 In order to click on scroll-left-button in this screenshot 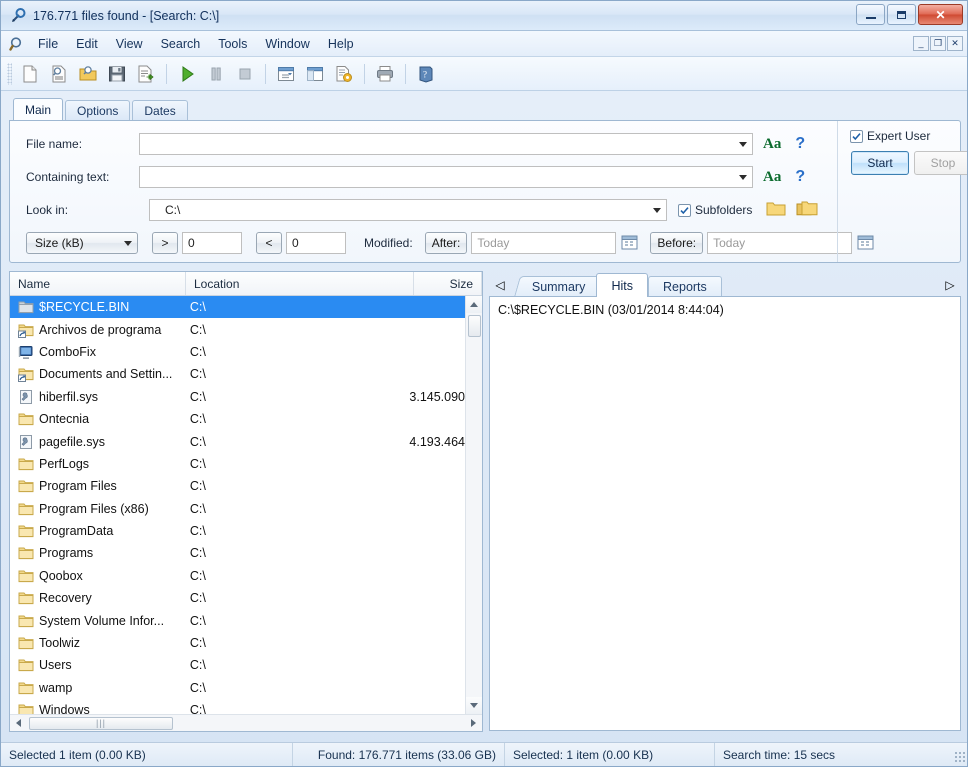, I will do `click(18, 723)`.